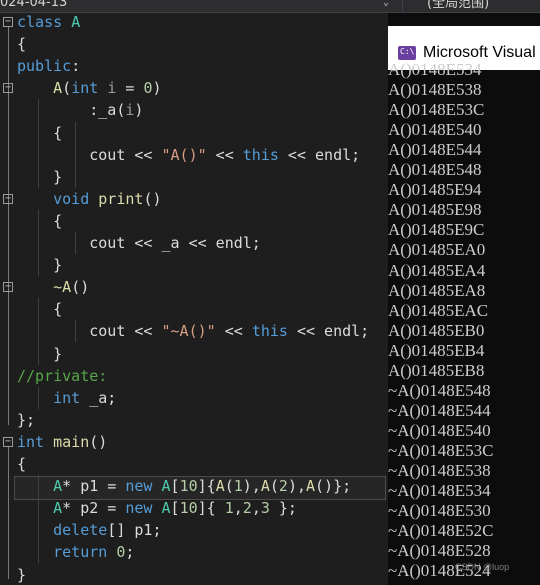 The width and height of the screenshot is (540, 585). I want to click on watermark: CSDN @luop, so click(482, 567).